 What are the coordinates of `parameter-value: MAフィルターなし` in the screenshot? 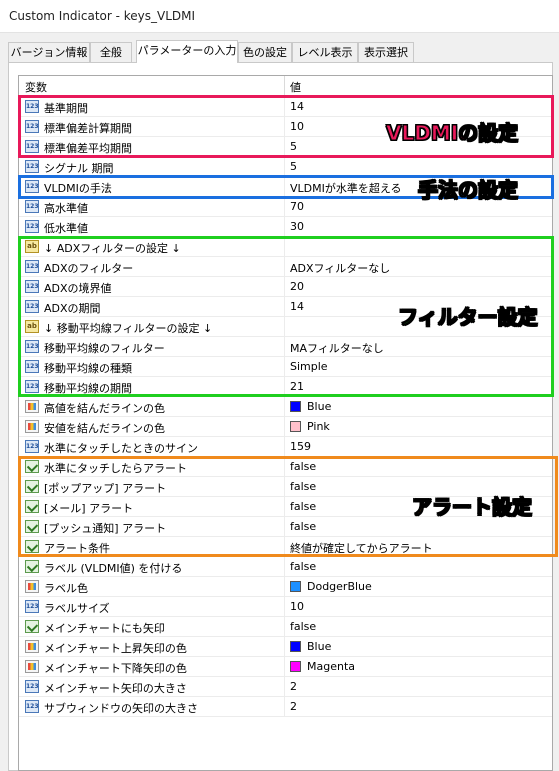 It's located at (337, 348).